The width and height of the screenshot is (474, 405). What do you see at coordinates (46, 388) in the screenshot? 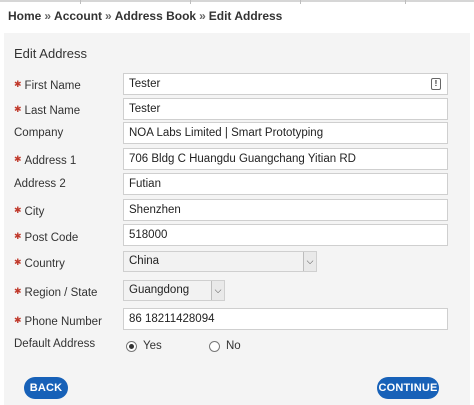
I see `back-button: BACK` at bounding box center [46, 388].